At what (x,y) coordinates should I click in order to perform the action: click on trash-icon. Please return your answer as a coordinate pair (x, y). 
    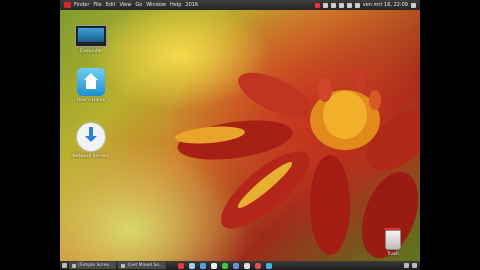
    Looking at the image, I should click on (392, 239).